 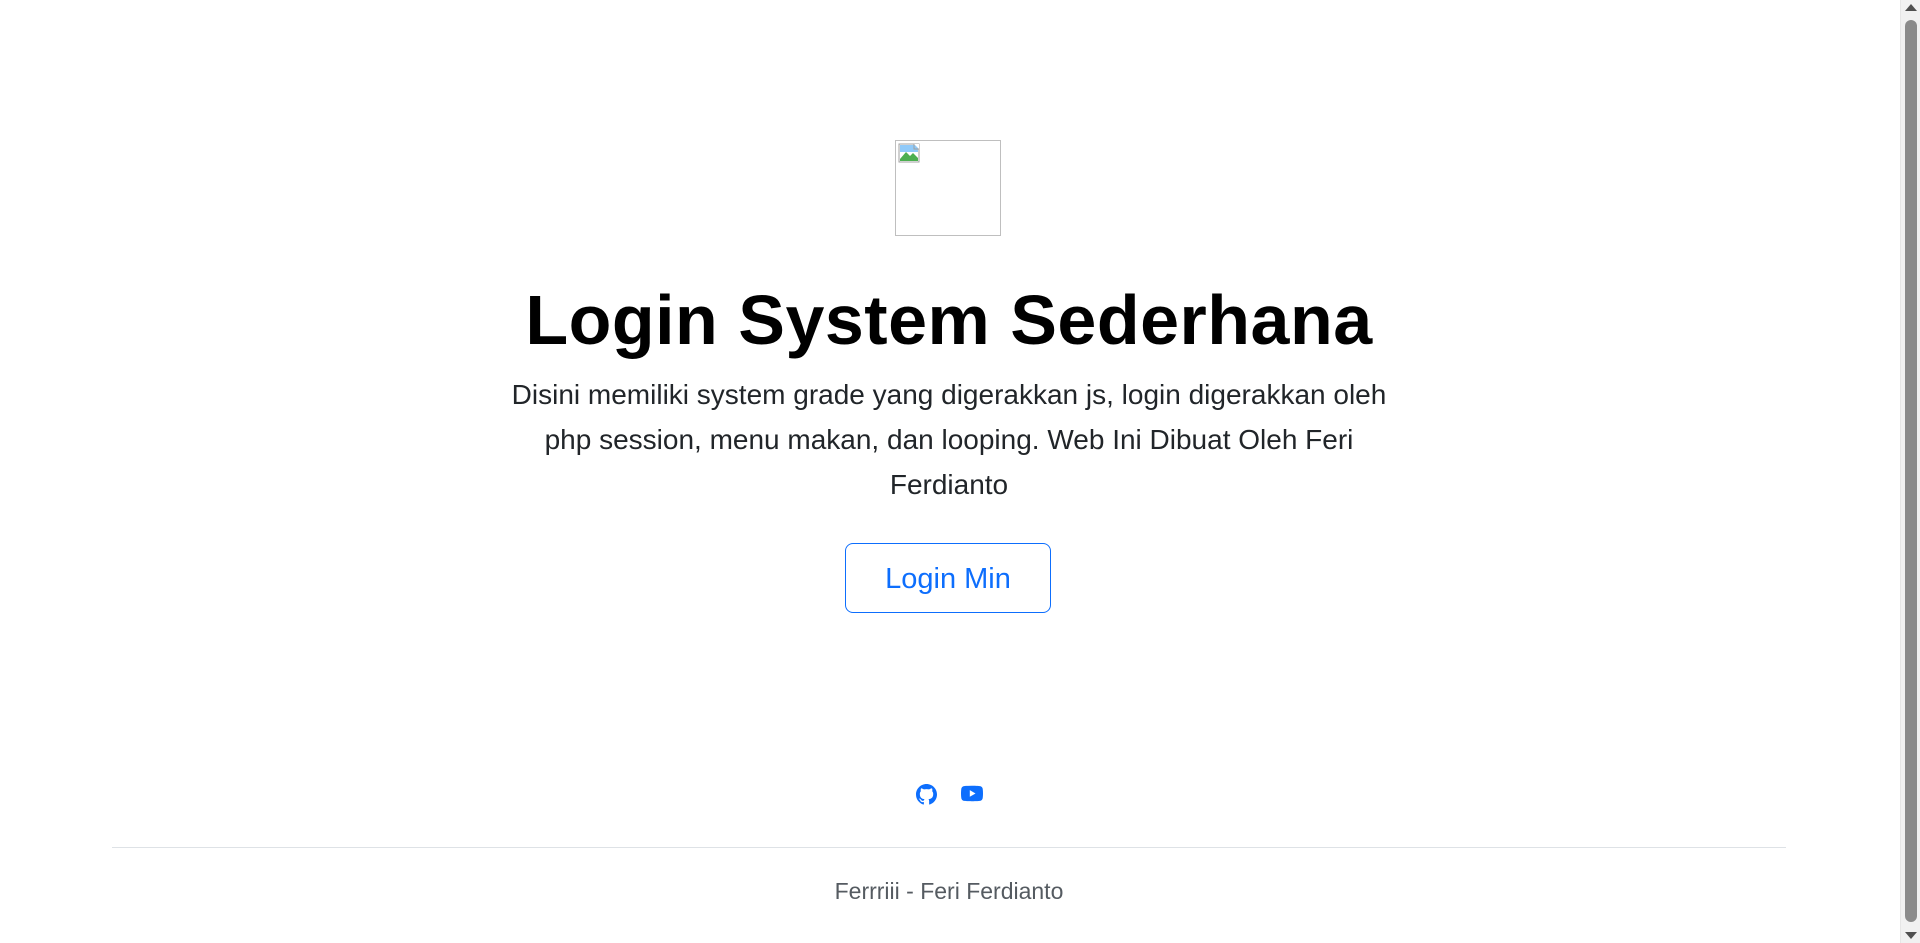 I want to click on youtube-link, so click(x=972, y=794).